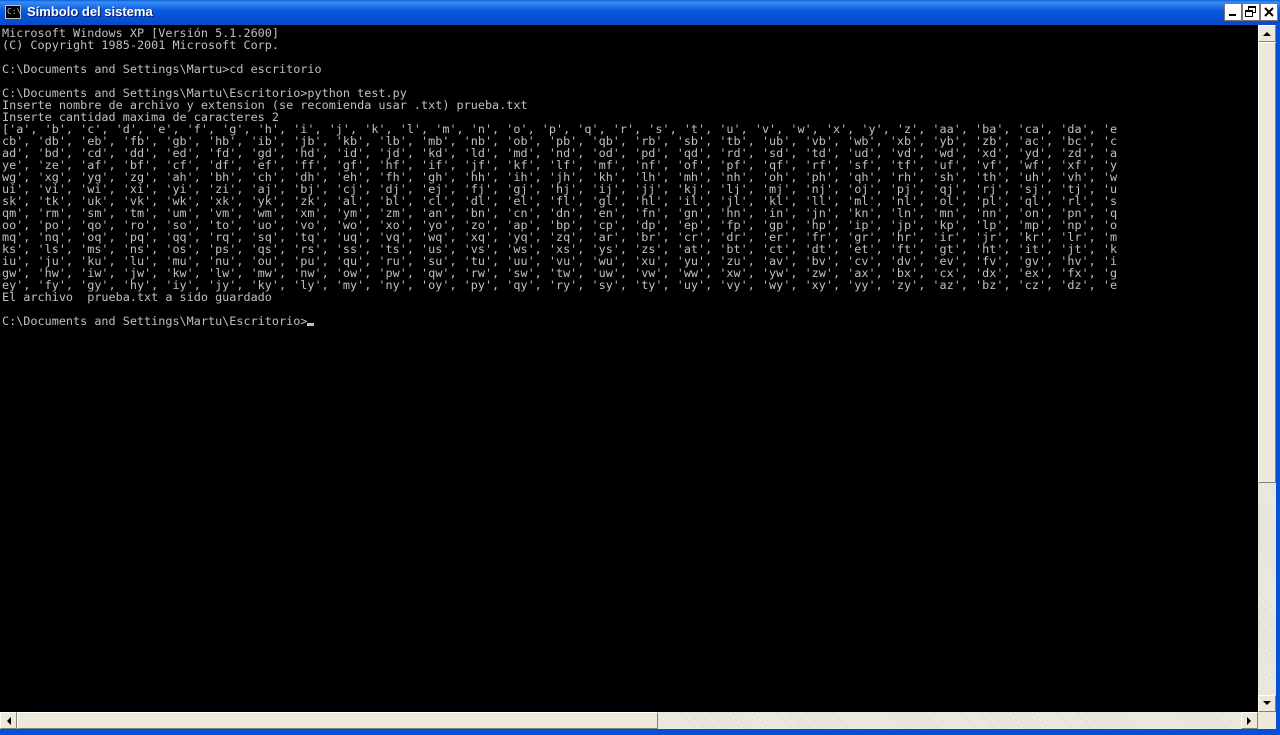  What do you see at coordinates (90, 11) in the screenshot?
I see `window-title: Símbolo del sistema` at bounding box center [90, 11].